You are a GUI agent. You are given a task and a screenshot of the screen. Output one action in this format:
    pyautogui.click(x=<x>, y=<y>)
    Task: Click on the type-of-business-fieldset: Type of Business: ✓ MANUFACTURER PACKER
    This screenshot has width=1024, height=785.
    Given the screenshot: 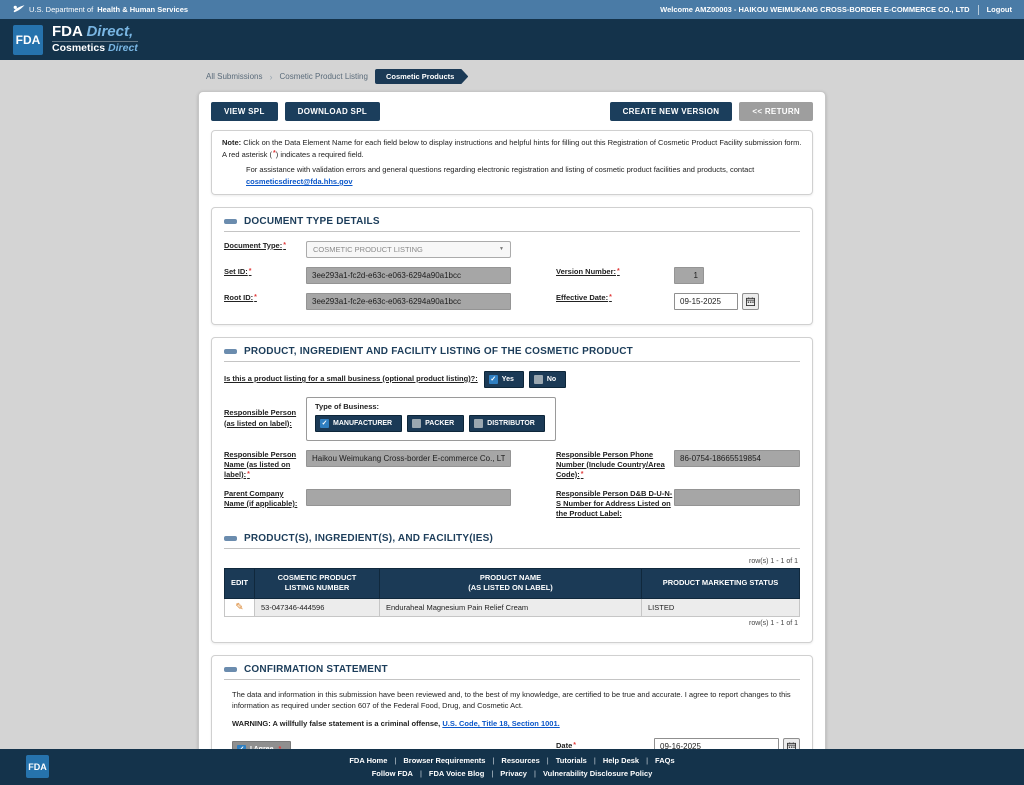 What is the action you would take?
    pyautogui.click(x=431, y=418)
    